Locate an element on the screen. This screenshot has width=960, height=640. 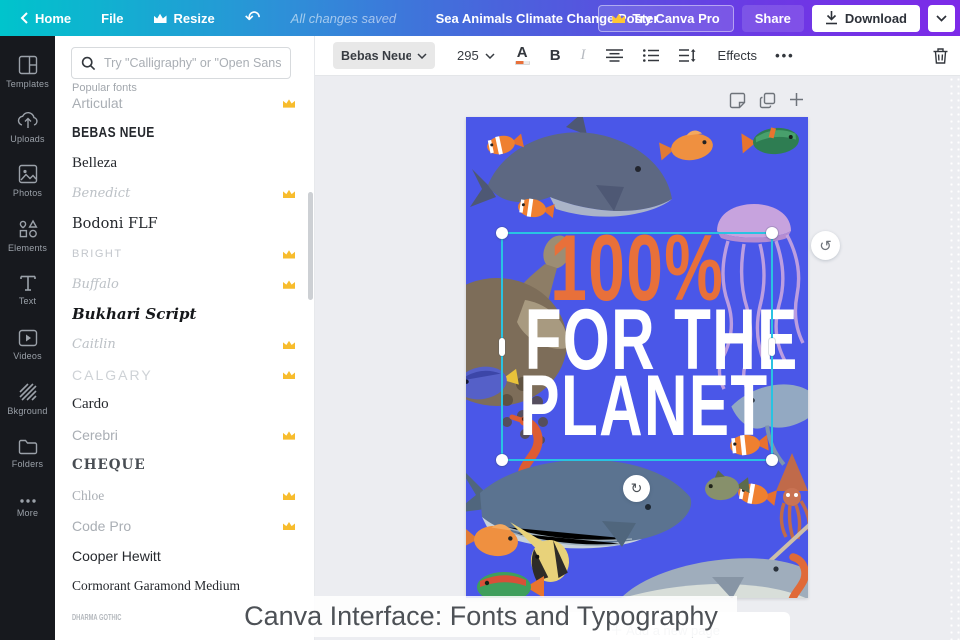
download-button: Download is located at coordinates (865, 18).